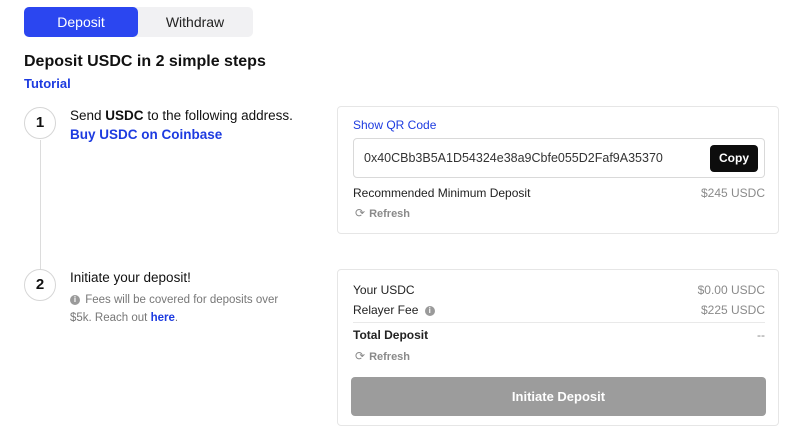 The width and height of the screenshot is (800, 430). What do you see at coordinates (40, 285) in the screenshot?
I see `step-2-badge: 2` at bounding box center [40, 285].